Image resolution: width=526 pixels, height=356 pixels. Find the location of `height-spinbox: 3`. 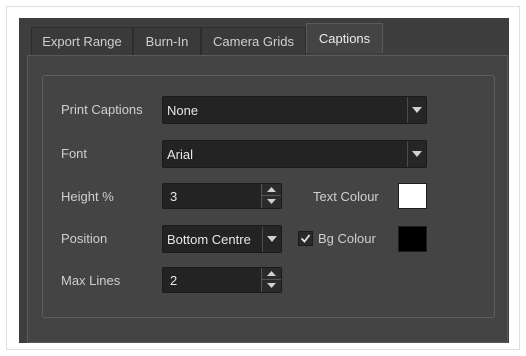

height-spinbox: 3 is located at coordinates (222, 196).